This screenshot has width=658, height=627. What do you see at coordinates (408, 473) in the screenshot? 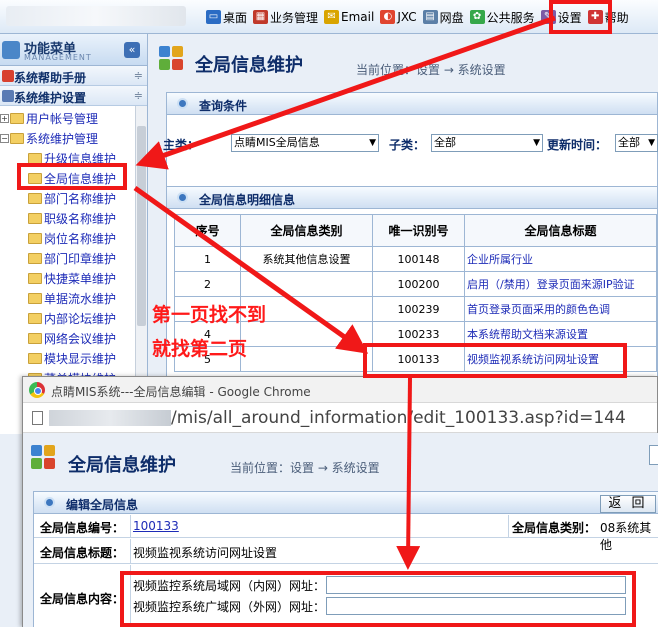
I see `arrow-to-fields` at bounding box center [408, 473].